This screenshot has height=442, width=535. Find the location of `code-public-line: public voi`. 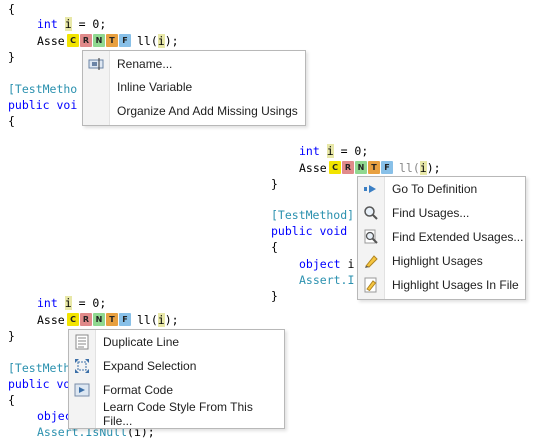

code-public-line: public voi is located at coordinates (42, 105).